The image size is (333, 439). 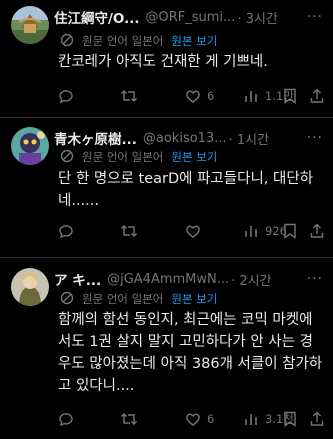 What do you see at coordinates (163, 62) in the screenshot?
I see `tweet-text: 칸코레가 아직도 건재한 게 기쁘네.` at bounding box center [163, 62].